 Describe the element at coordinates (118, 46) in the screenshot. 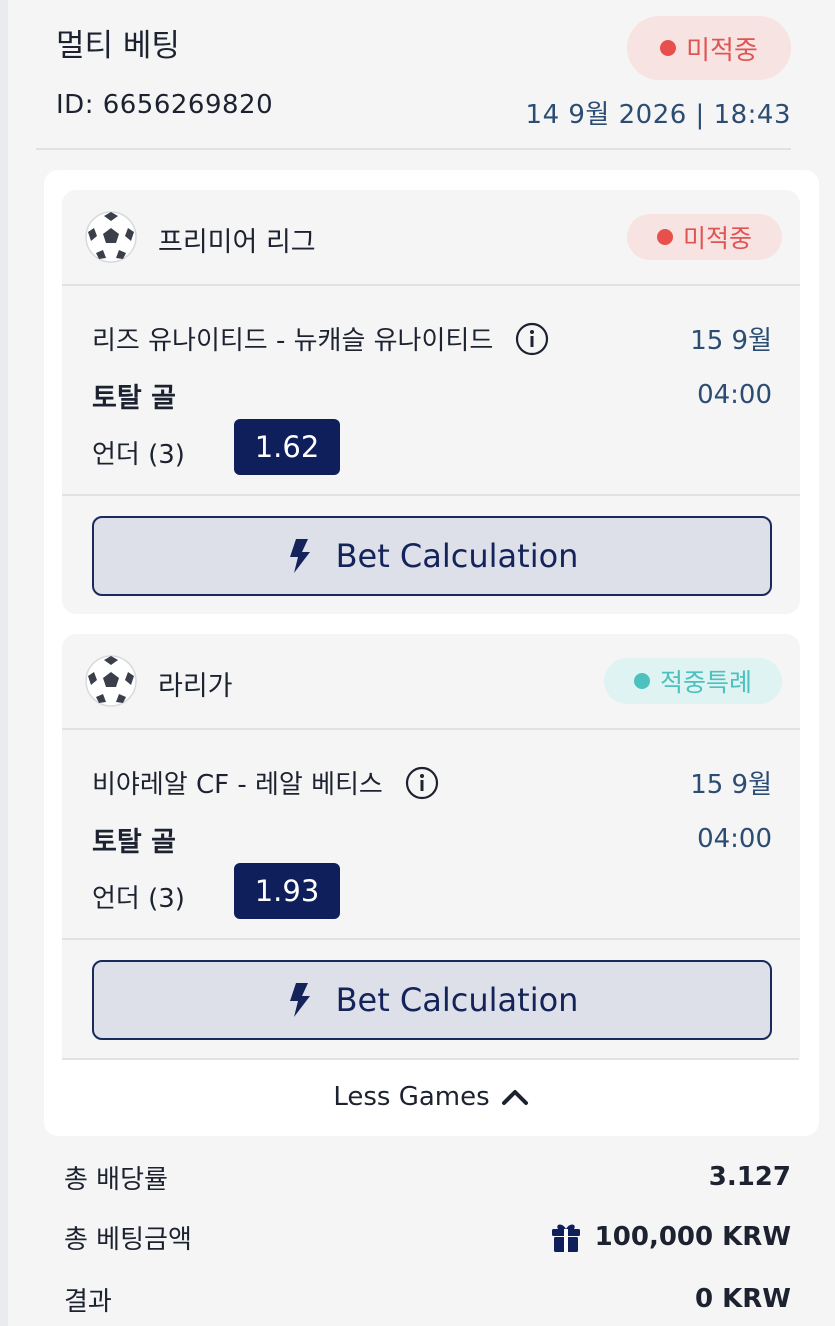

I see `bet-title: 멀티 베팅` at that location.